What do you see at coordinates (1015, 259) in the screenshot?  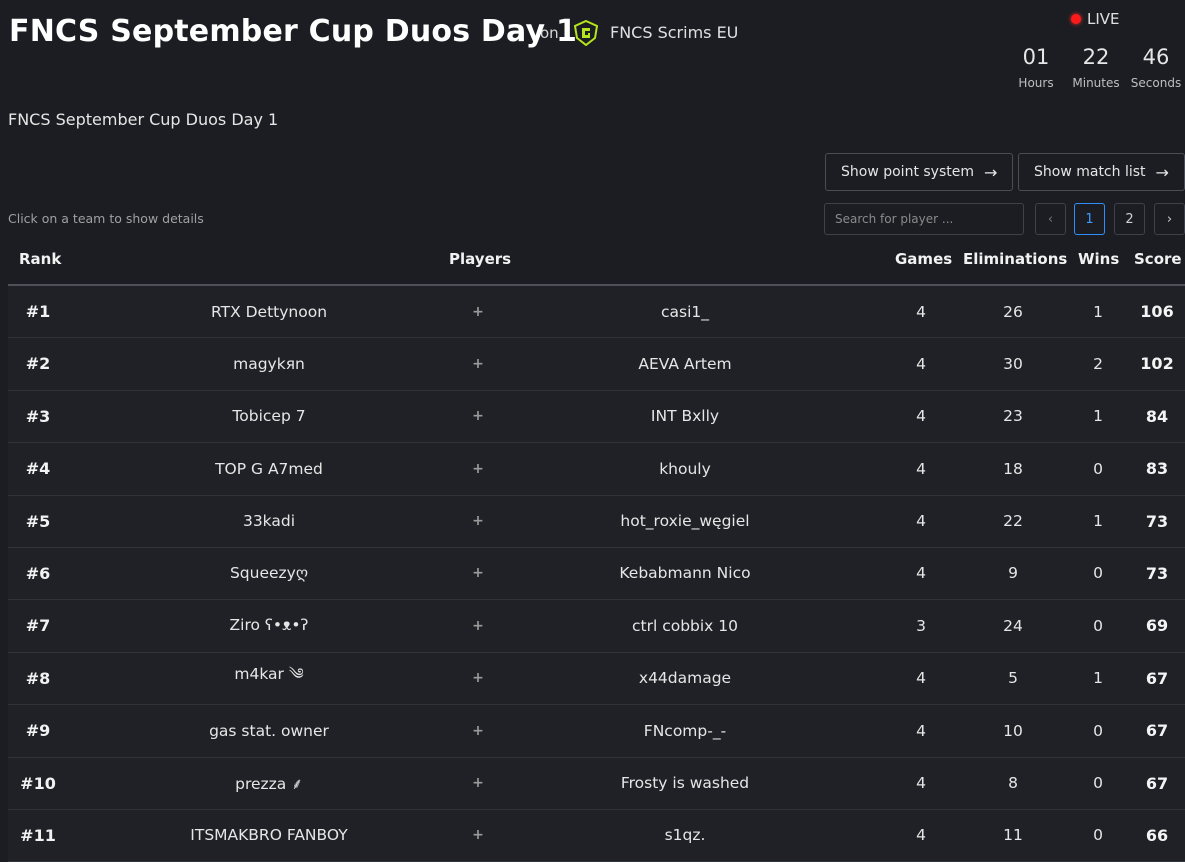 I see `column-header-eliminations: Eliminations` at bounding box center [1015, 259].